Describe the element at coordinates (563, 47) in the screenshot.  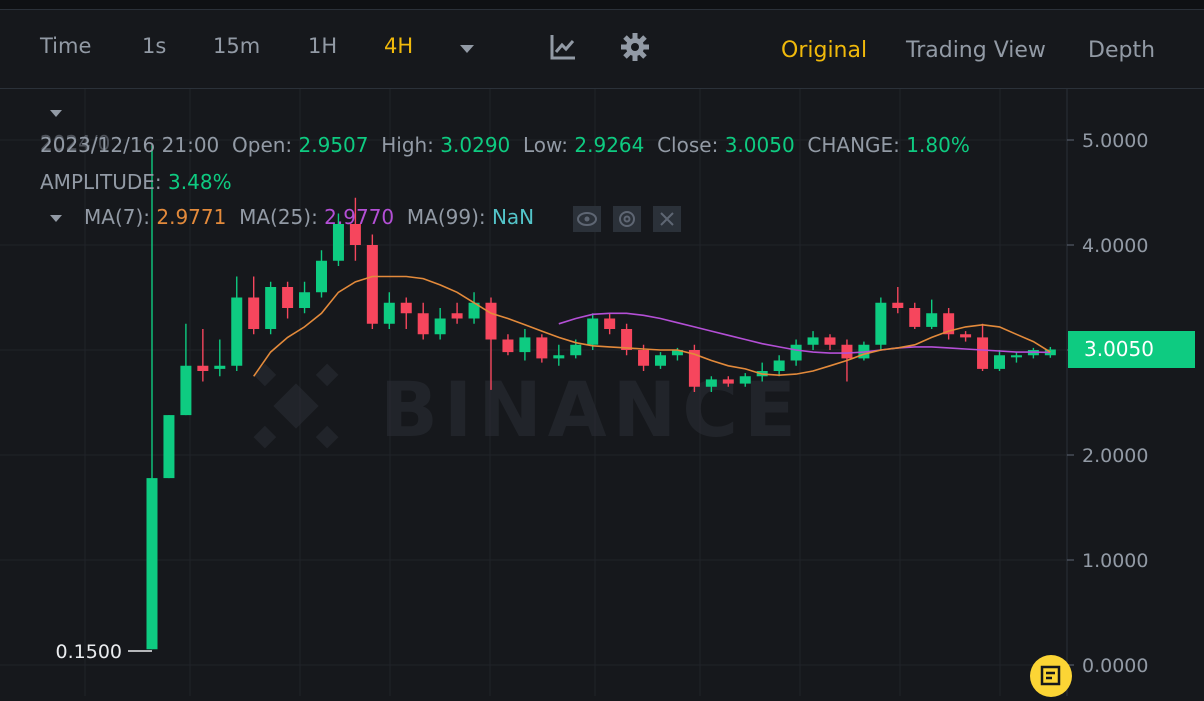
I see `indicator-chart-icon` at that location.